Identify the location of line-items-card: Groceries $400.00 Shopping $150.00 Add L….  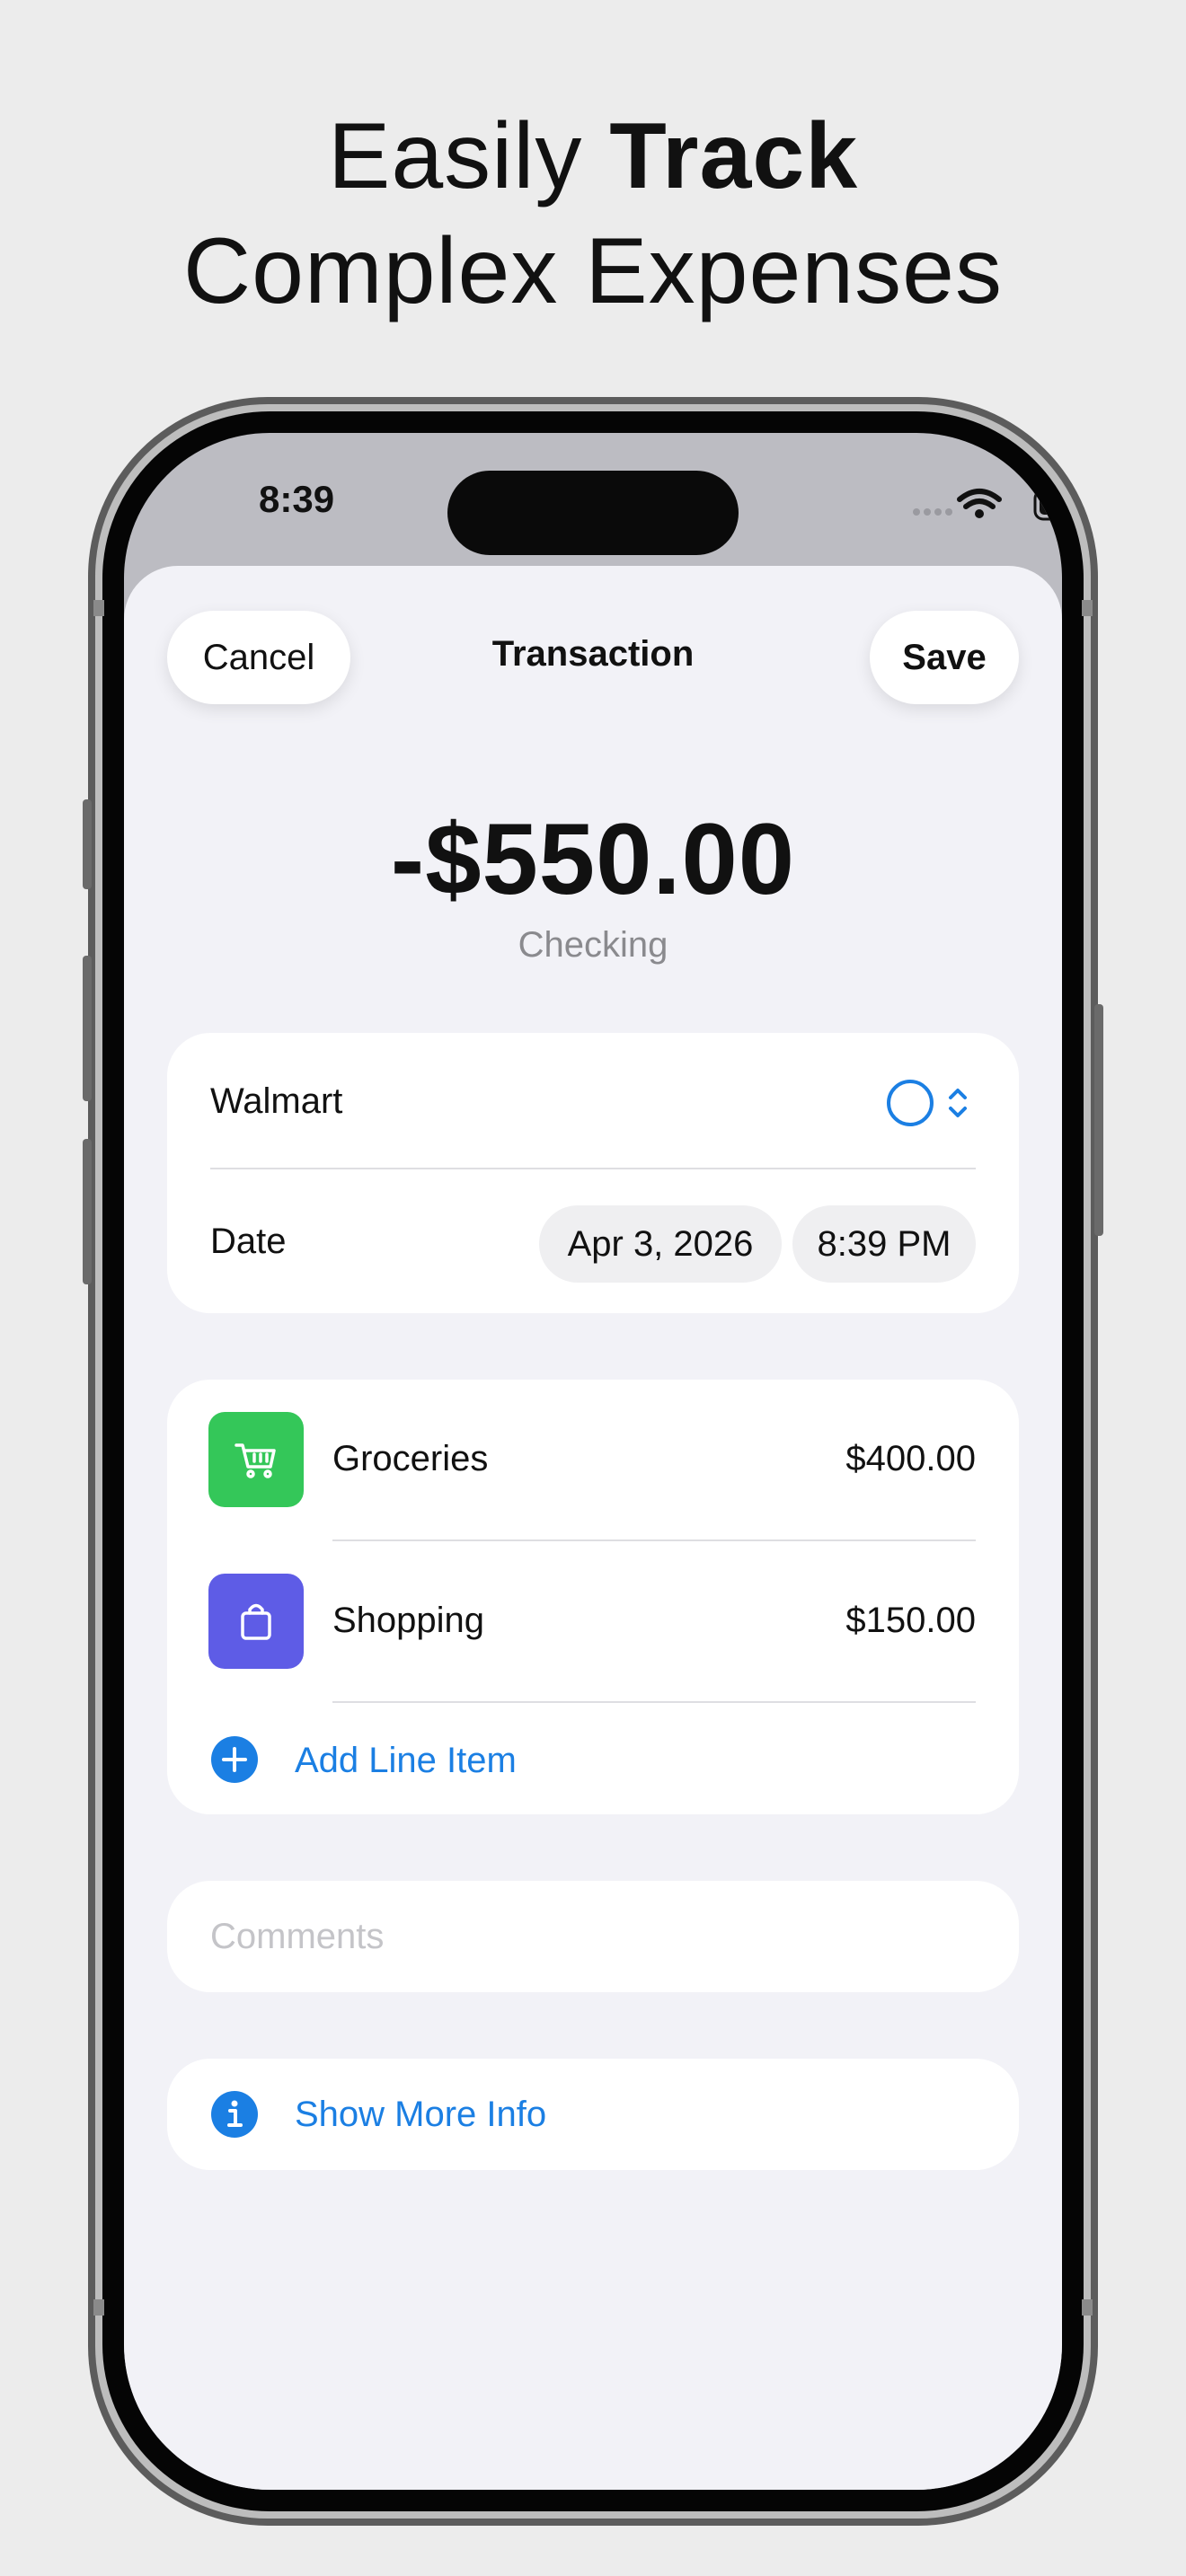
(593, 1597).